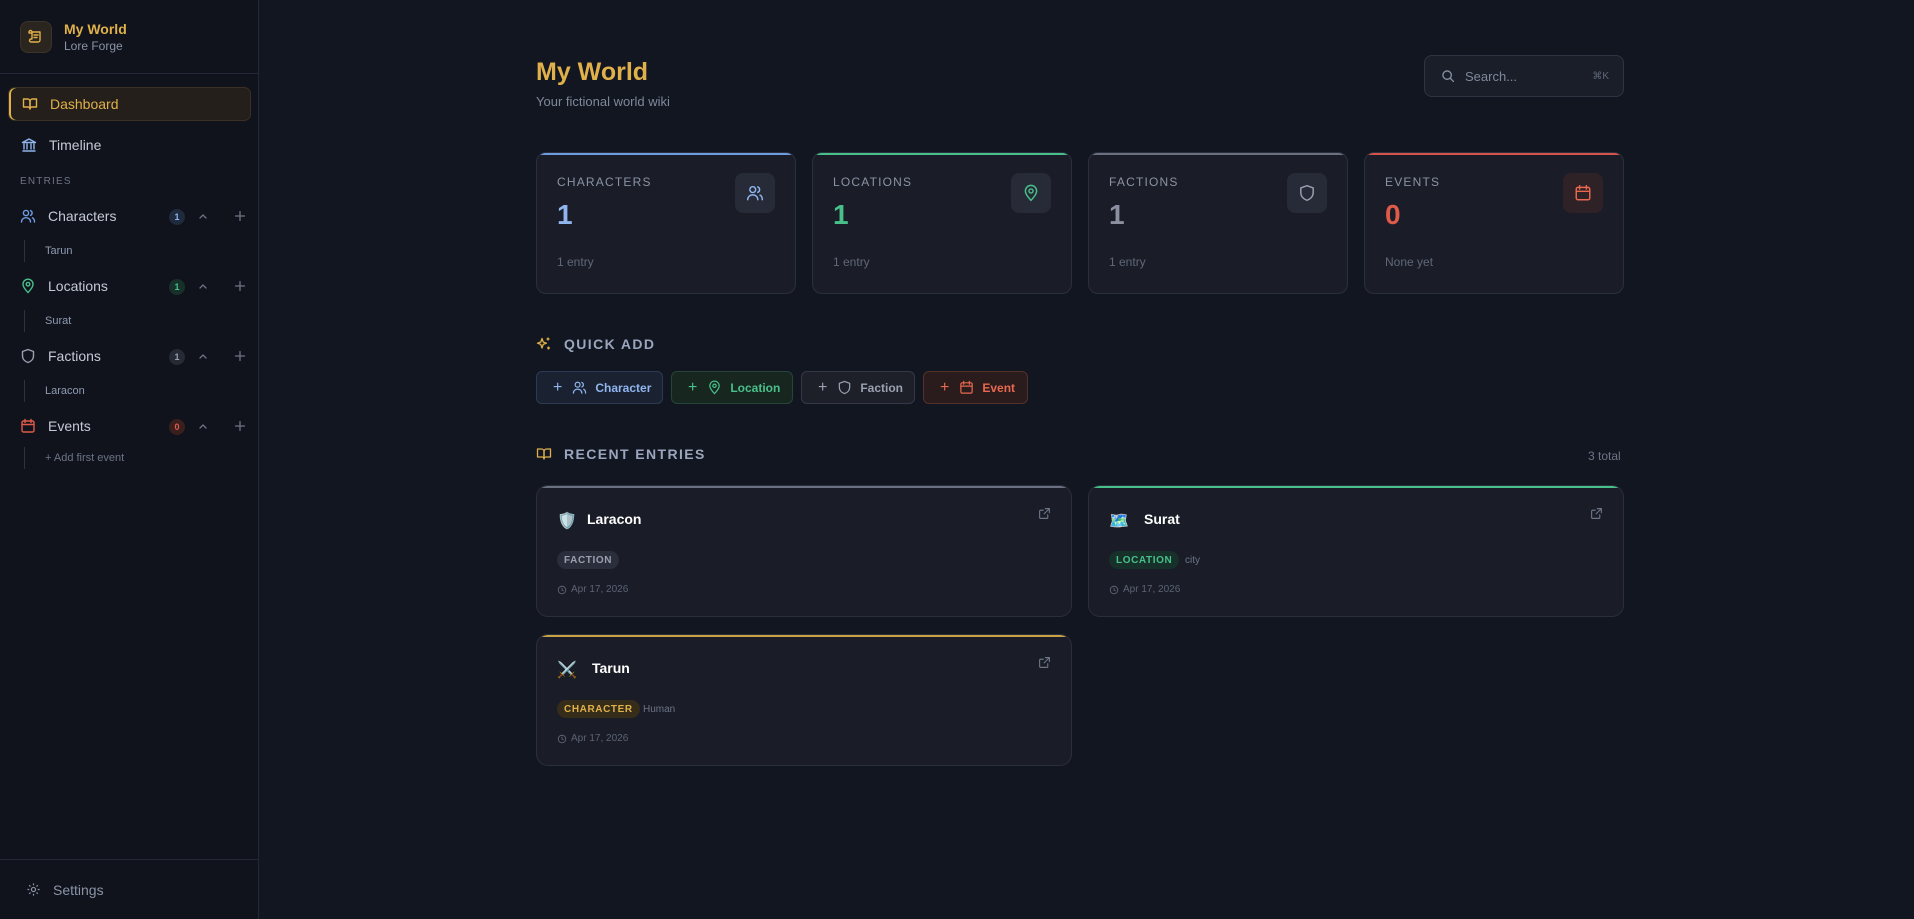 The height and width of the screenshot is (919, 1914). What do you see at coordinates (69, 426) in the screenshot?
I see `sidebar-category-label: Events` at bounding box center [69, 426].